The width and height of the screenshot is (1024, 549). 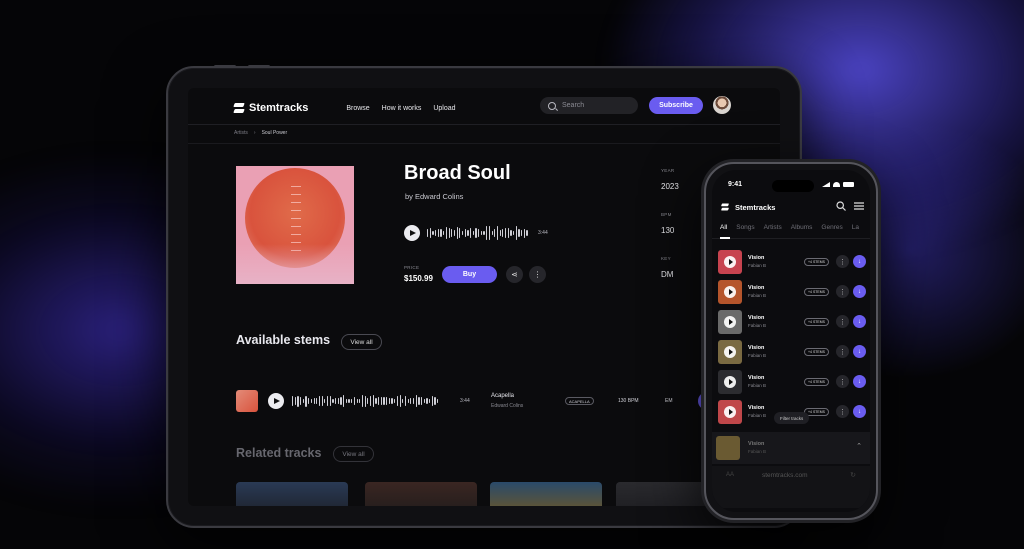 I want to click on now-playing-thumbnail, so click(x=728, y=448).